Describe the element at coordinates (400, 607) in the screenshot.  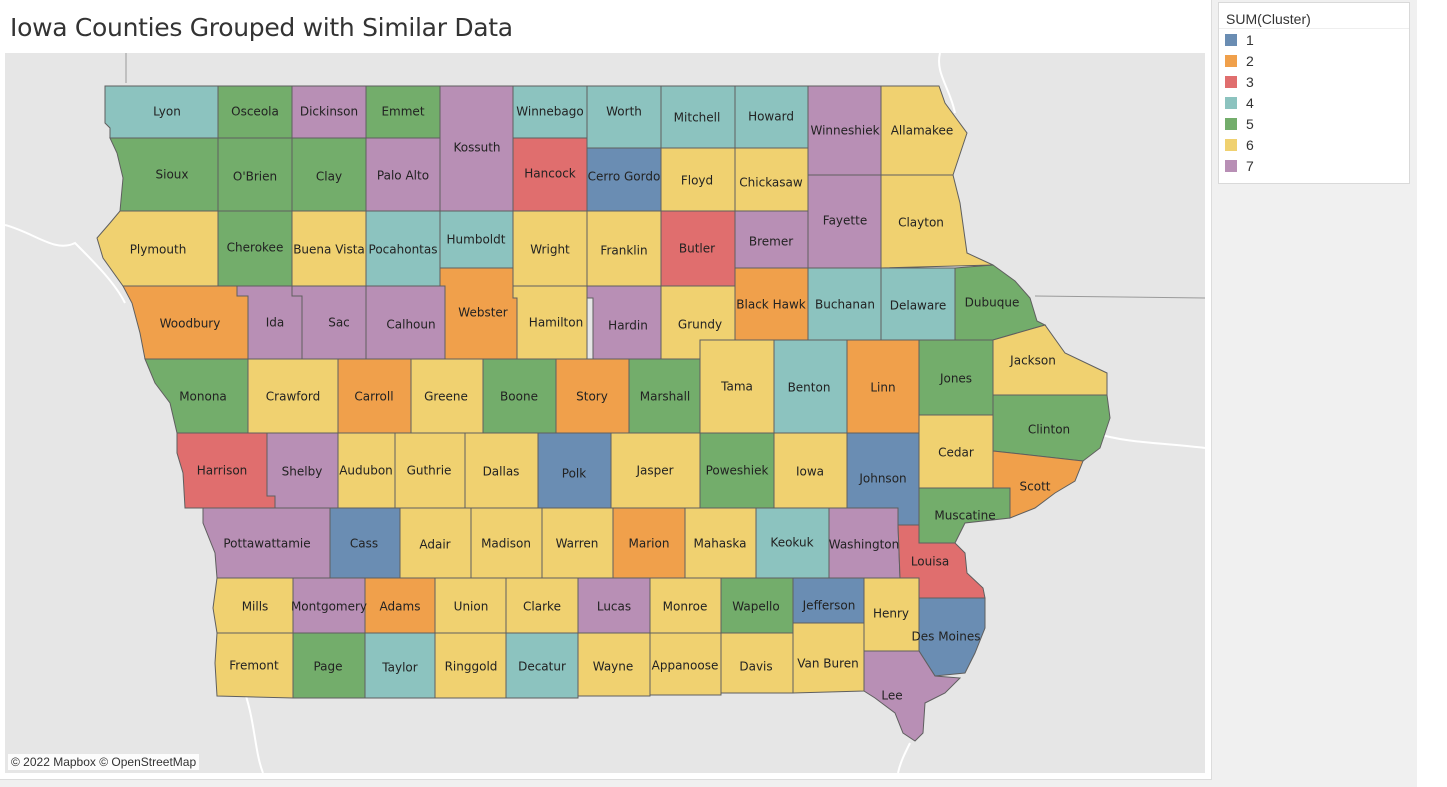
I see `county-label: Adams` at that location.